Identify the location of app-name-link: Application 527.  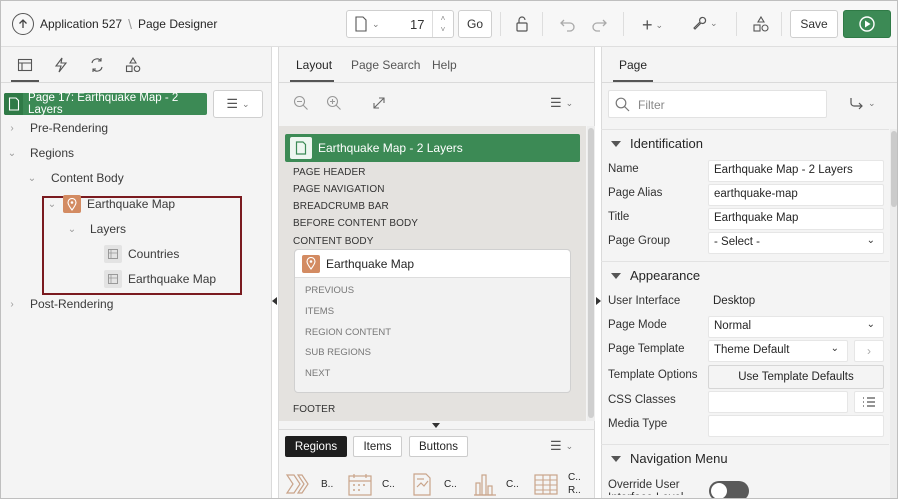
(81, 24).